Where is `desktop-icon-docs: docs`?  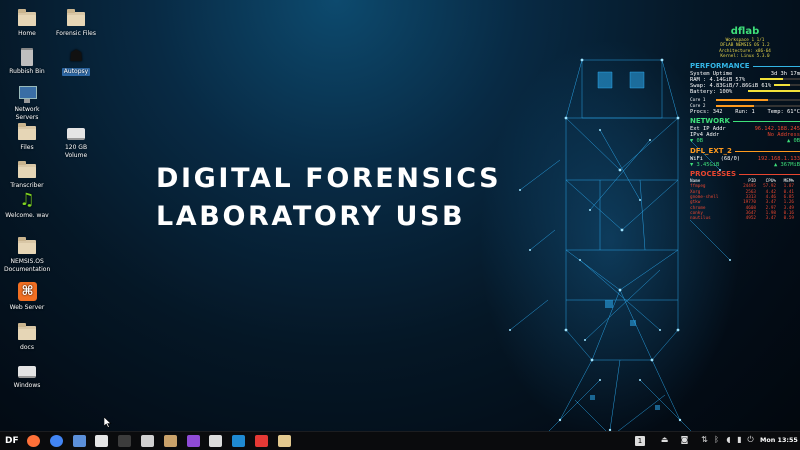
desktop-icon-docs: docs is located at coordinates (27, 337).